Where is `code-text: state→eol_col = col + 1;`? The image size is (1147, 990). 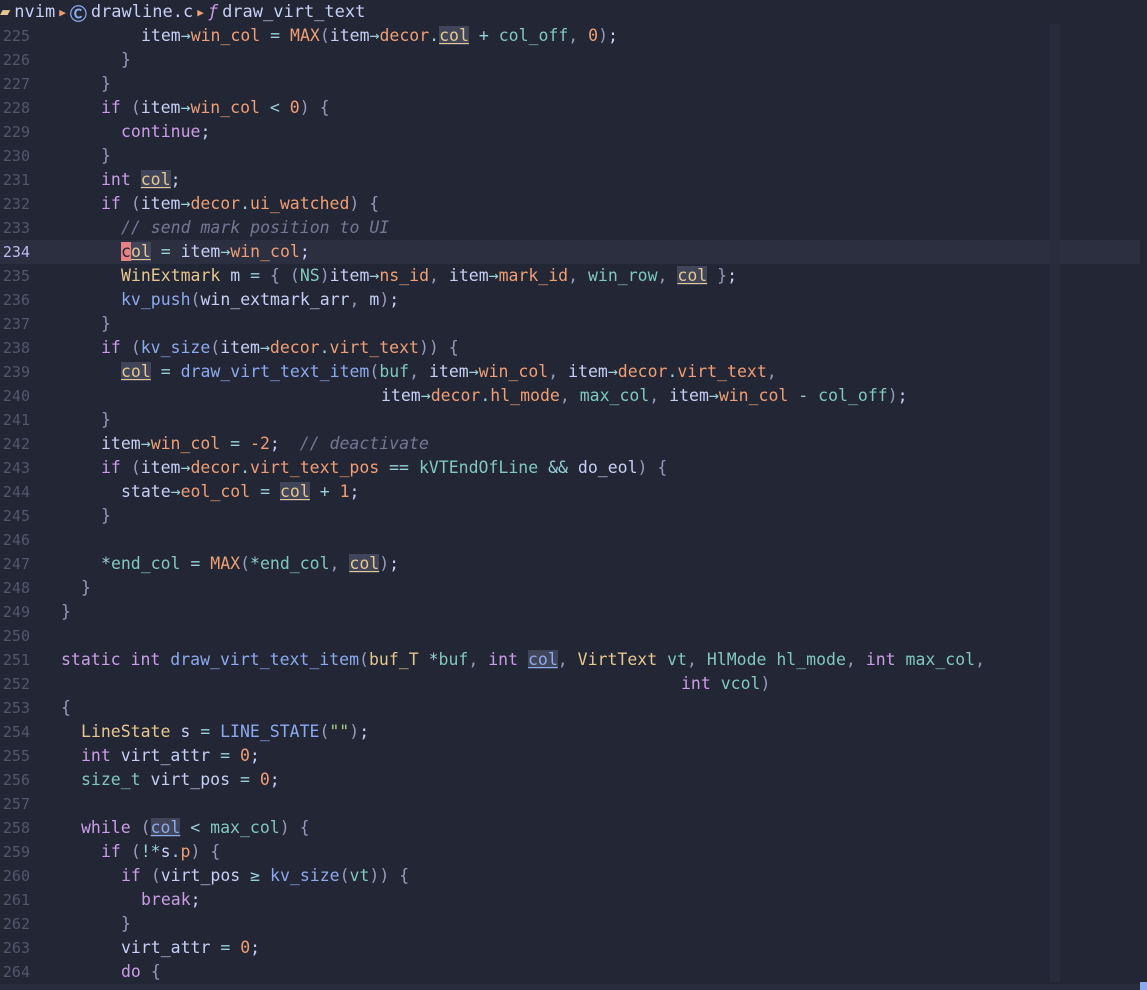 code-text: state→eol_col = col + 1; is located at coordinates (240, 492).